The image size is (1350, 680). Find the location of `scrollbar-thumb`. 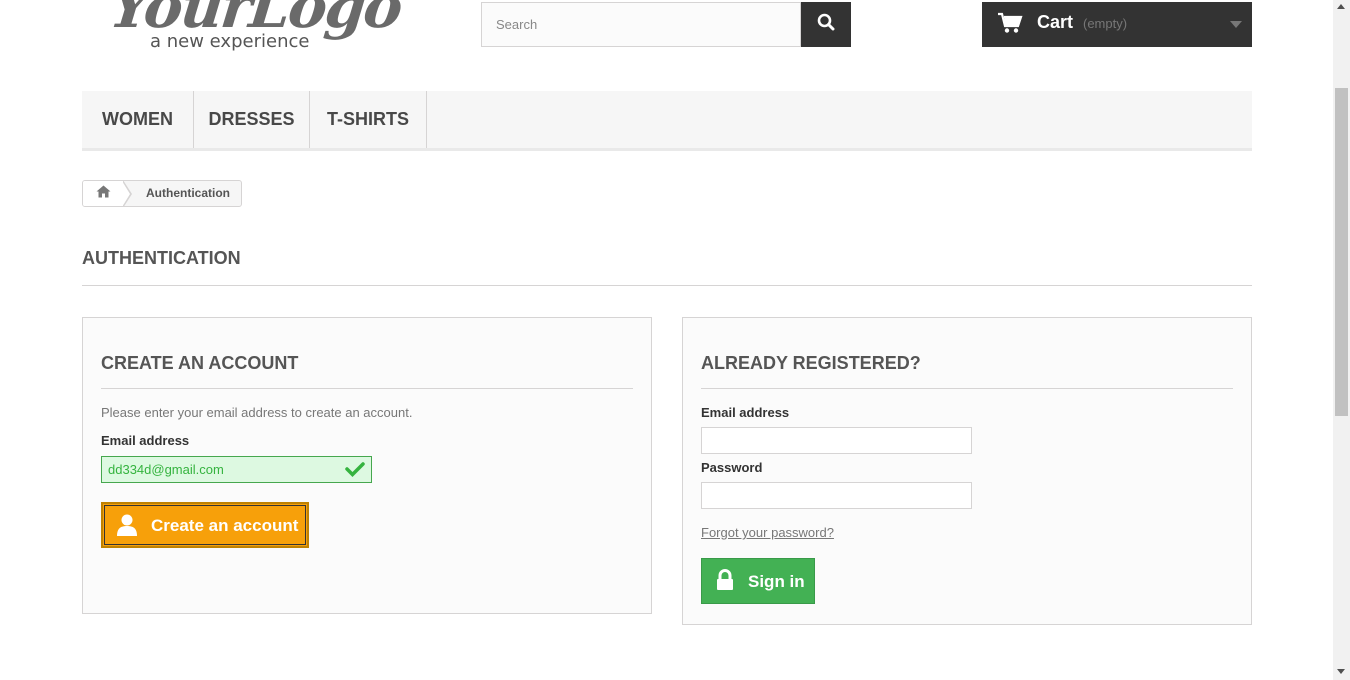

scrollbar-thumb is located at coordinates (1341, 252).